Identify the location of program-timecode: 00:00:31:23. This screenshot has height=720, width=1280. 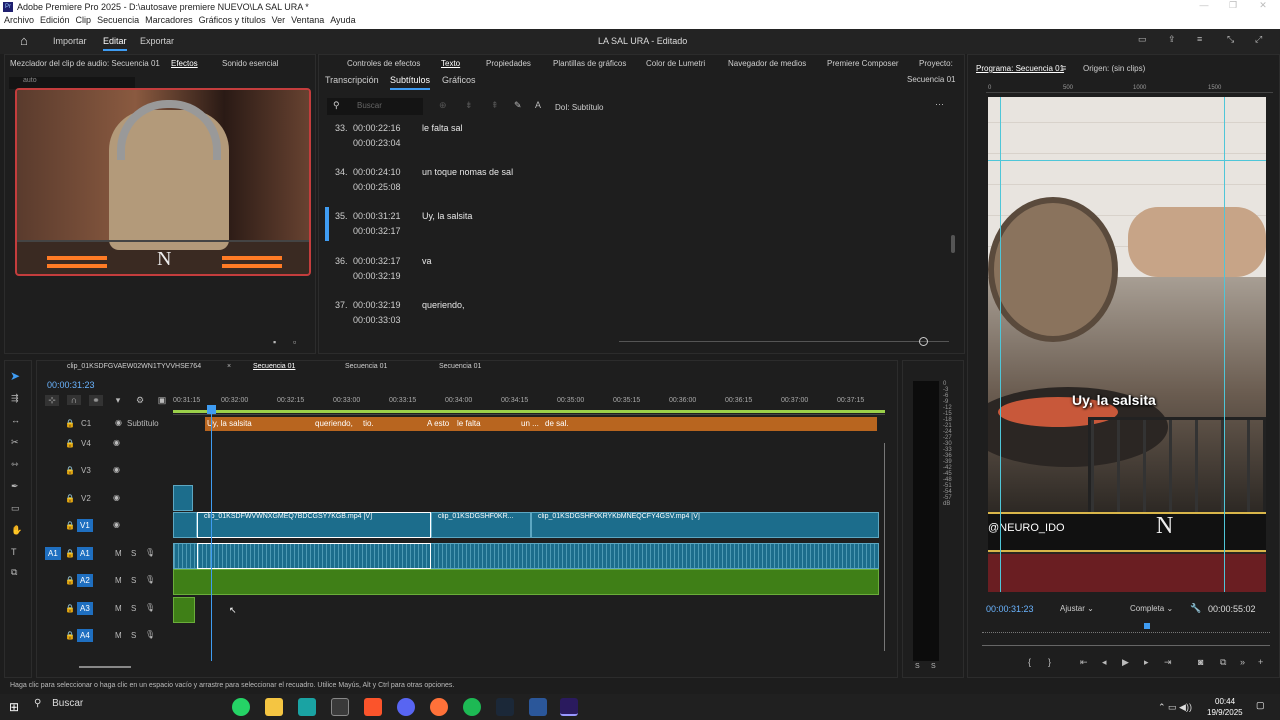
(1010, 609).